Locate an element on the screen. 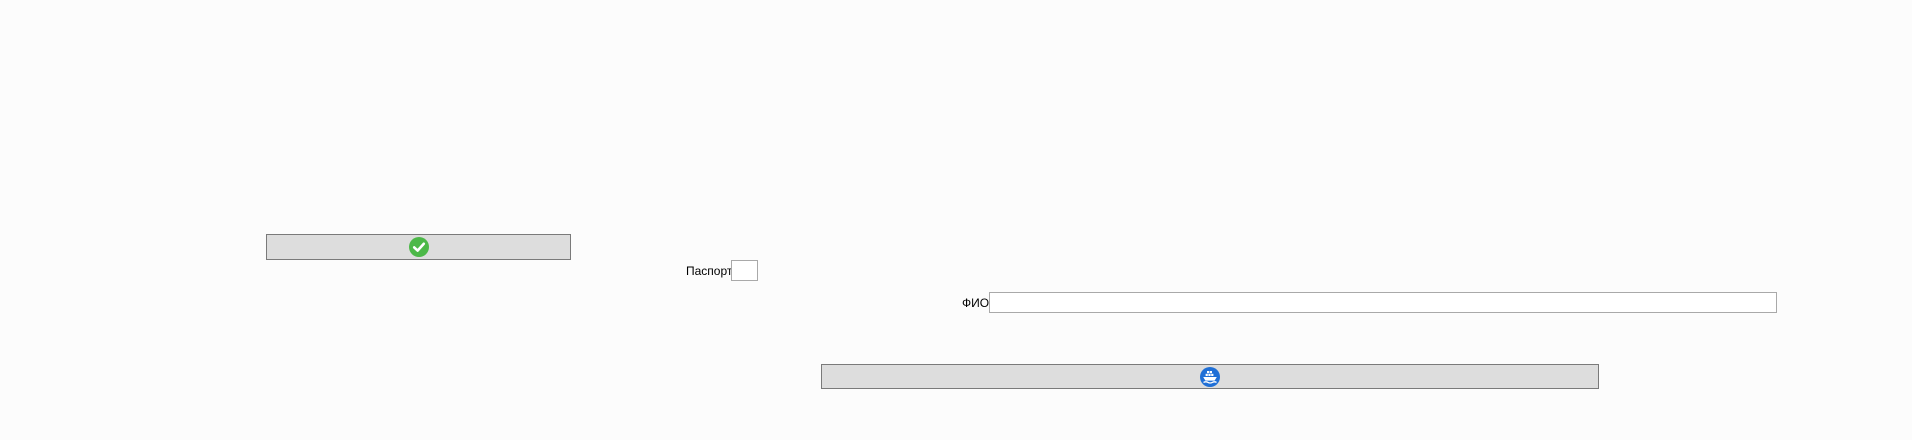  passport-label: Паспорт is located at coordinates (709, 271).